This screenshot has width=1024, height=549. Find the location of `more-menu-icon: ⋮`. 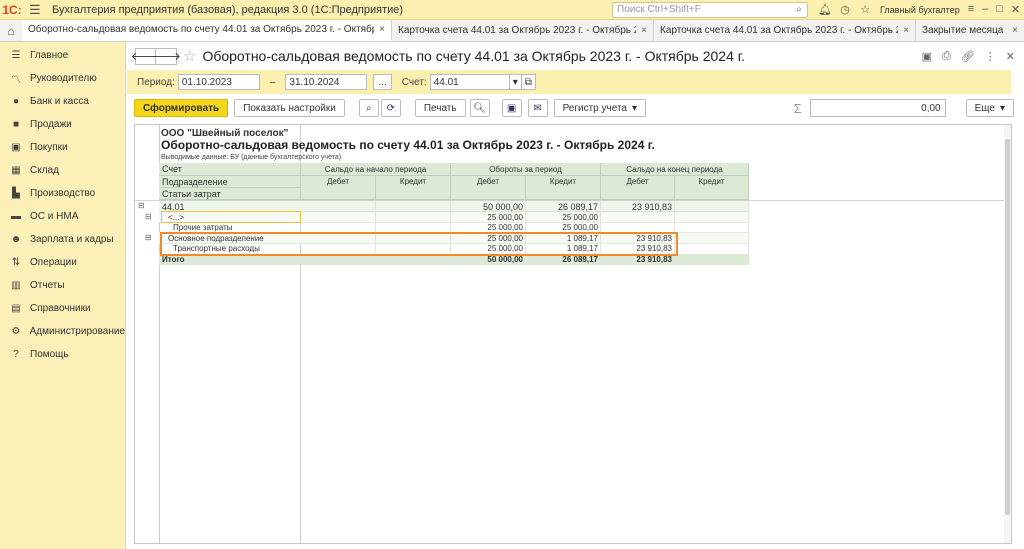

more-menu-icon: ⋮ is located at coordinates (990, 56).